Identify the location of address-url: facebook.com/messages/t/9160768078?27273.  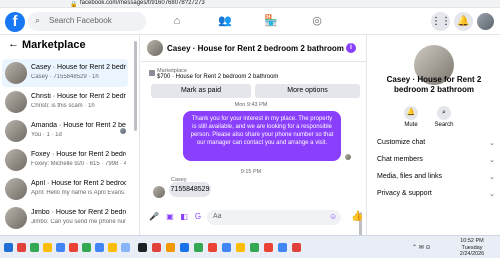
(142, 3).